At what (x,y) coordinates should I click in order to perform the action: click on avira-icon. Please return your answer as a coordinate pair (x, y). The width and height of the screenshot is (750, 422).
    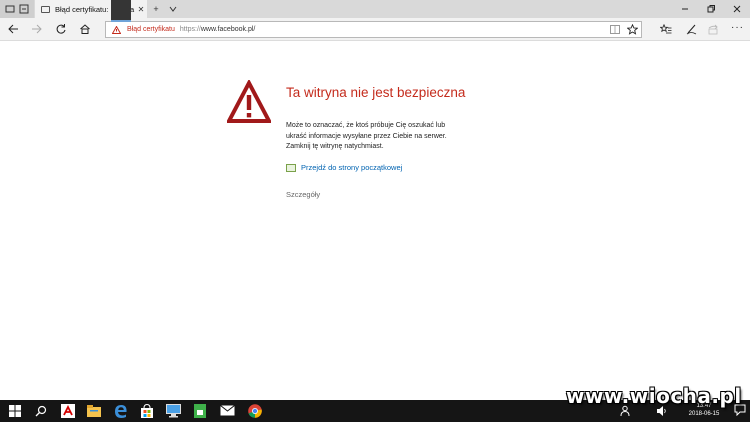
    Looking at the image, I should click on (68, 411).